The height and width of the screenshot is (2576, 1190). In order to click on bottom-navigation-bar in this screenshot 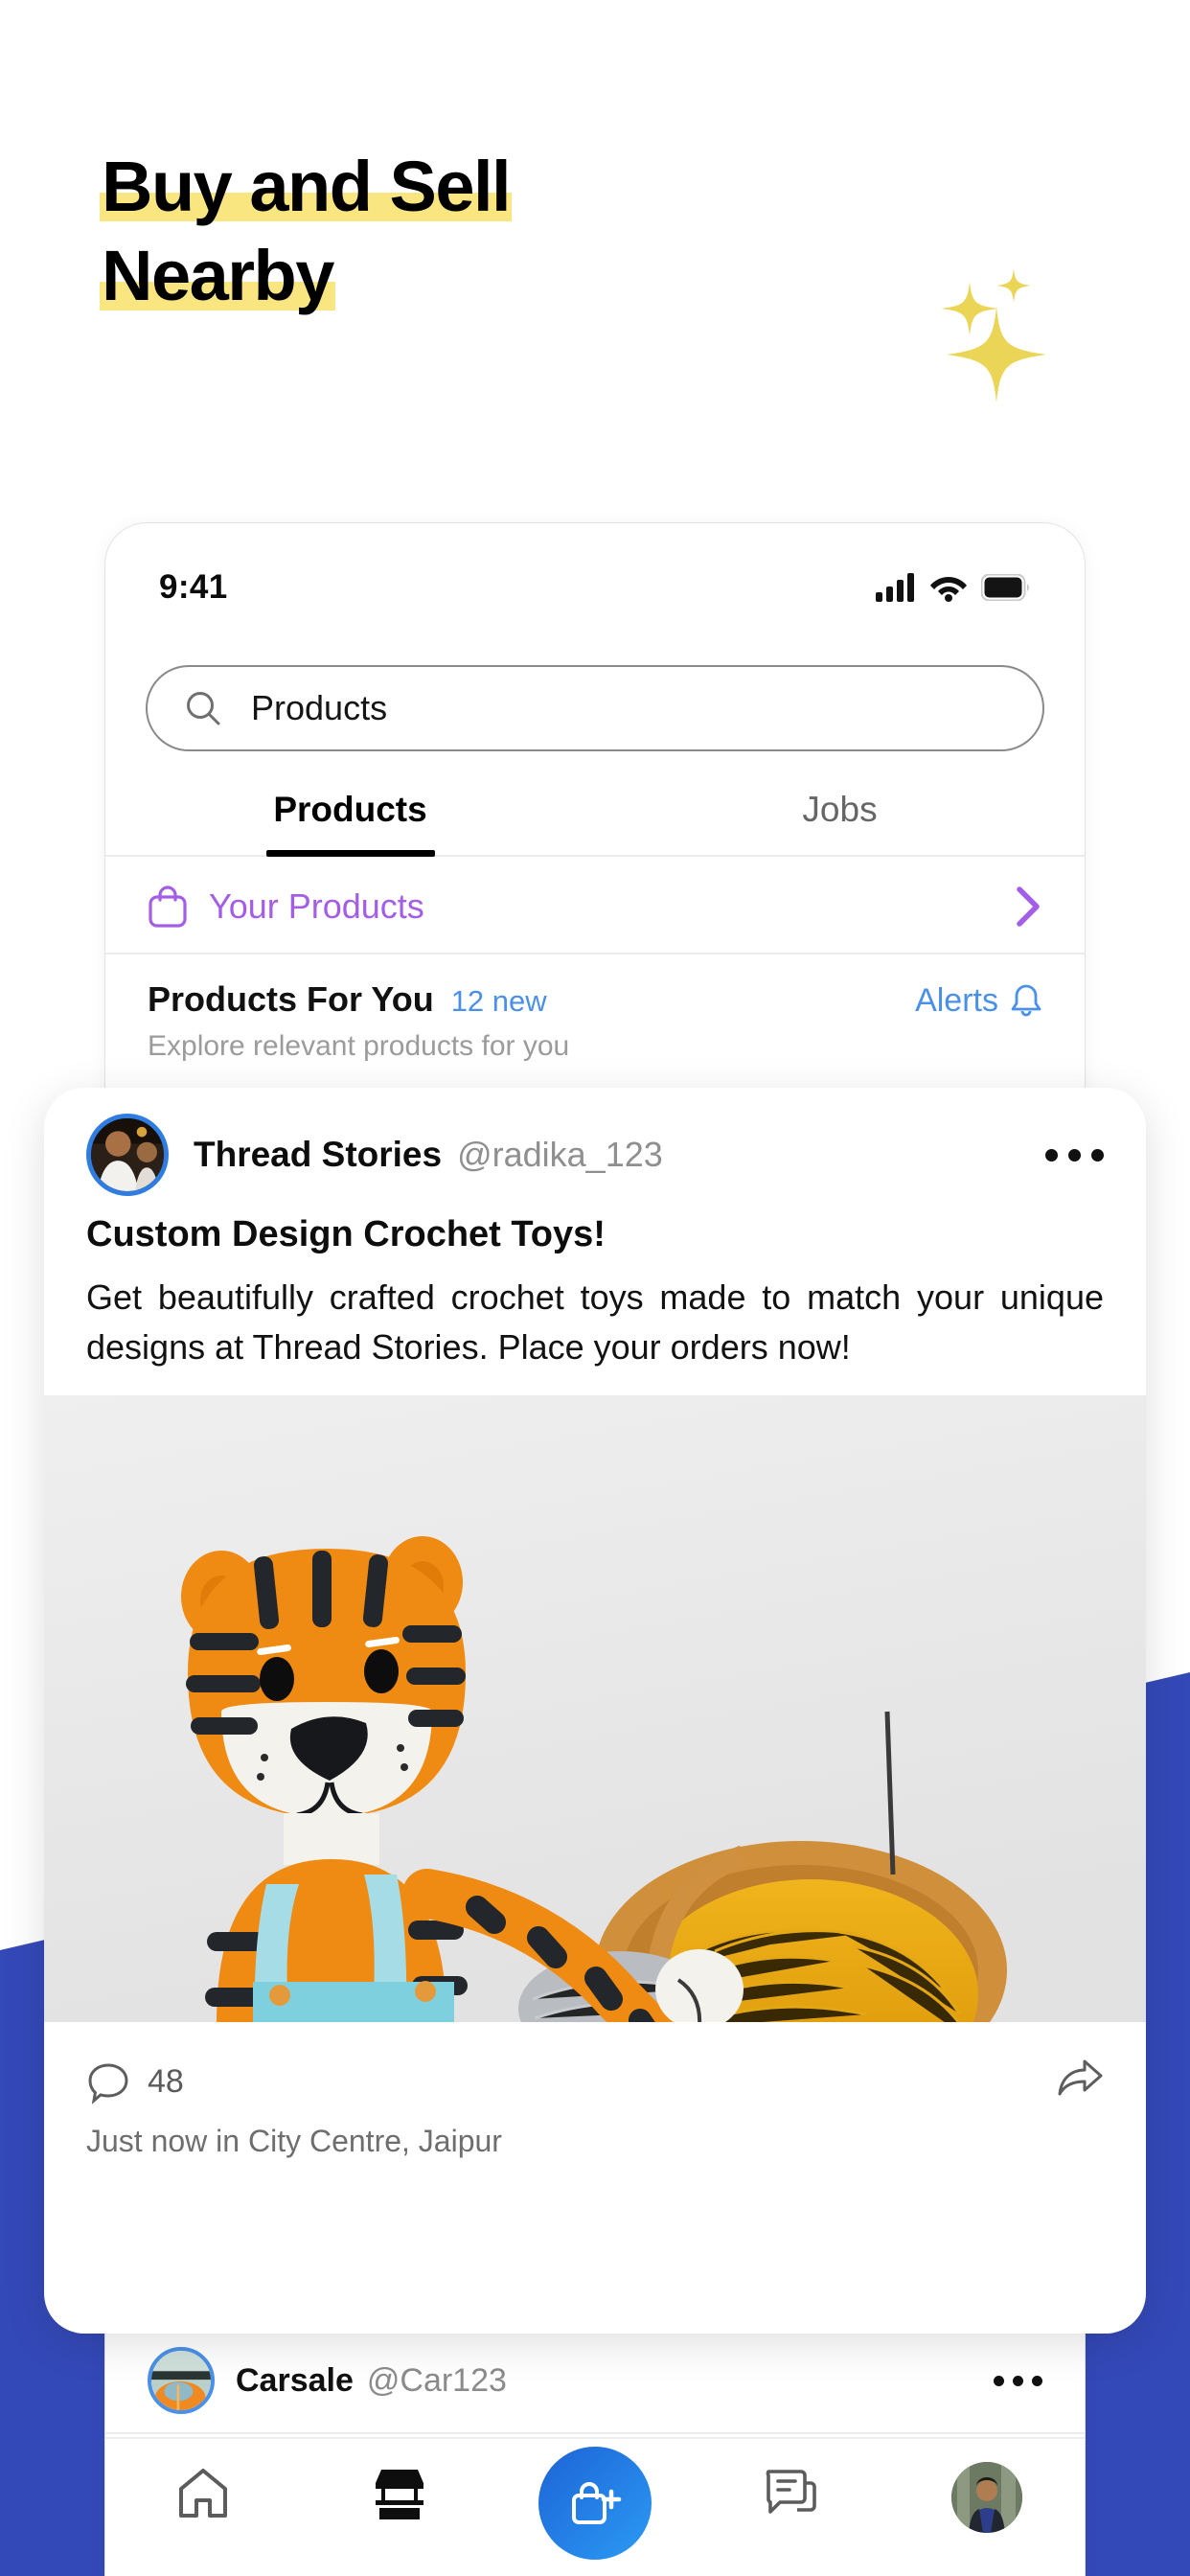, I will do `click(595, 2506)`.